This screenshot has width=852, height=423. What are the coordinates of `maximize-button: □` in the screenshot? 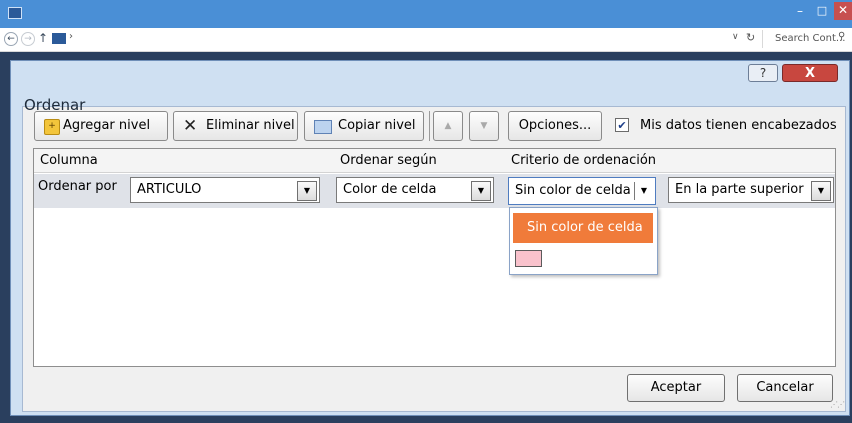 It's located at (822, 12).